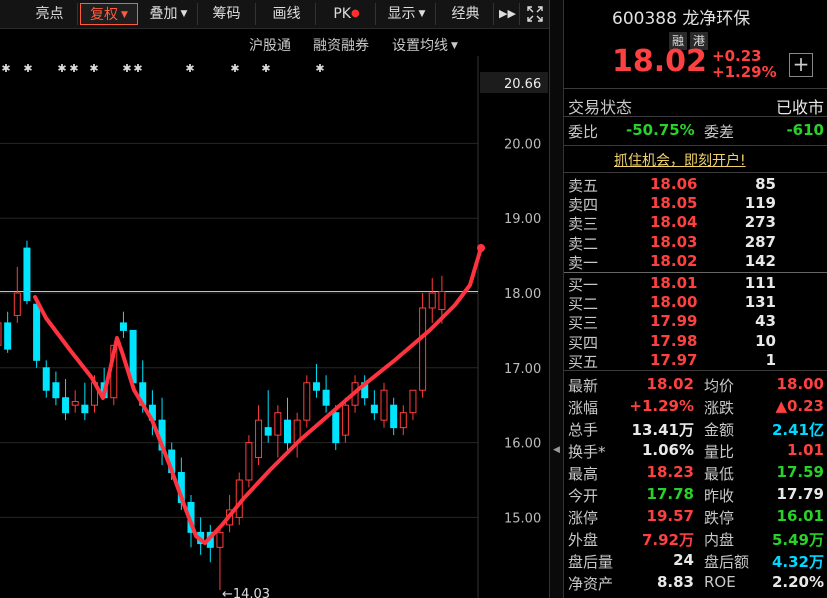 This screenshot has height=598, width=827. Describe the element at coordinates (583, 323) in the screenshot. I see `bid-level-label: 买三` at that location.